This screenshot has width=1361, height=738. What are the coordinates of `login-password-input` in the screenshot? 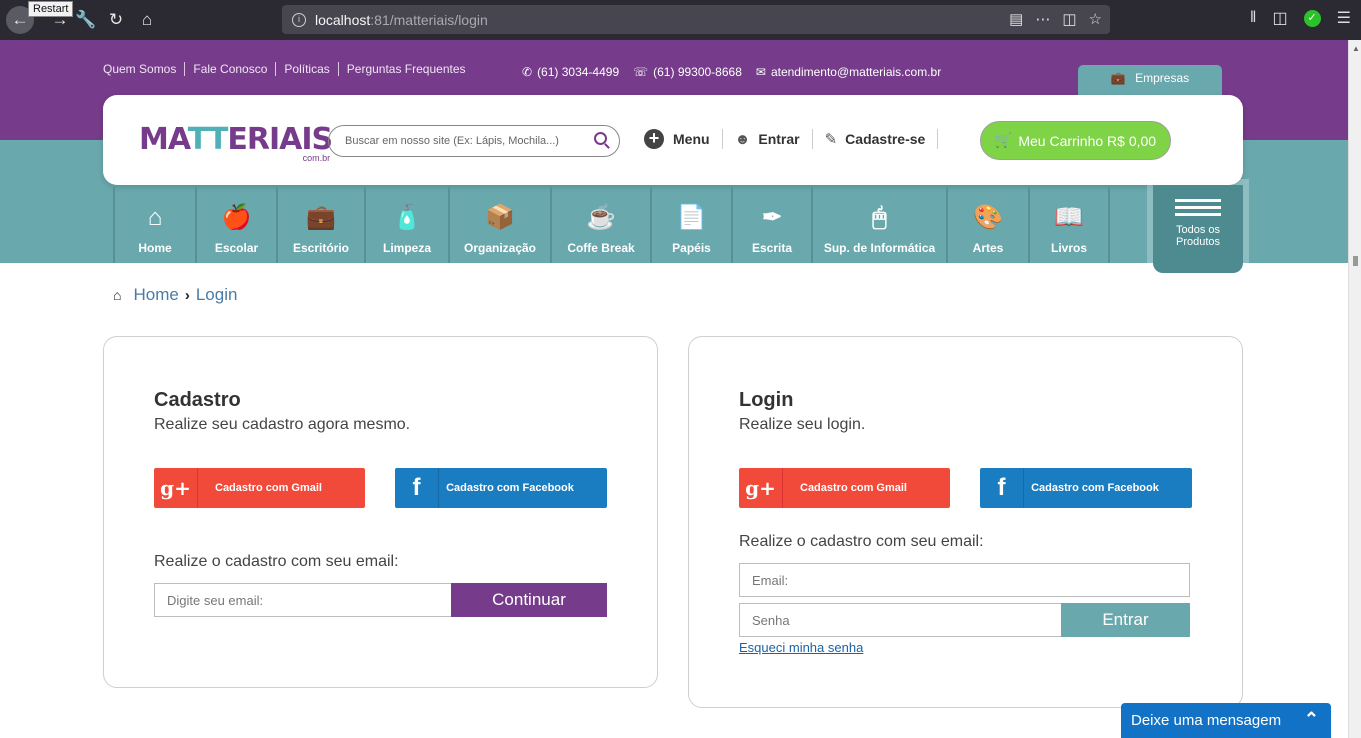 It's located at (900, 620).